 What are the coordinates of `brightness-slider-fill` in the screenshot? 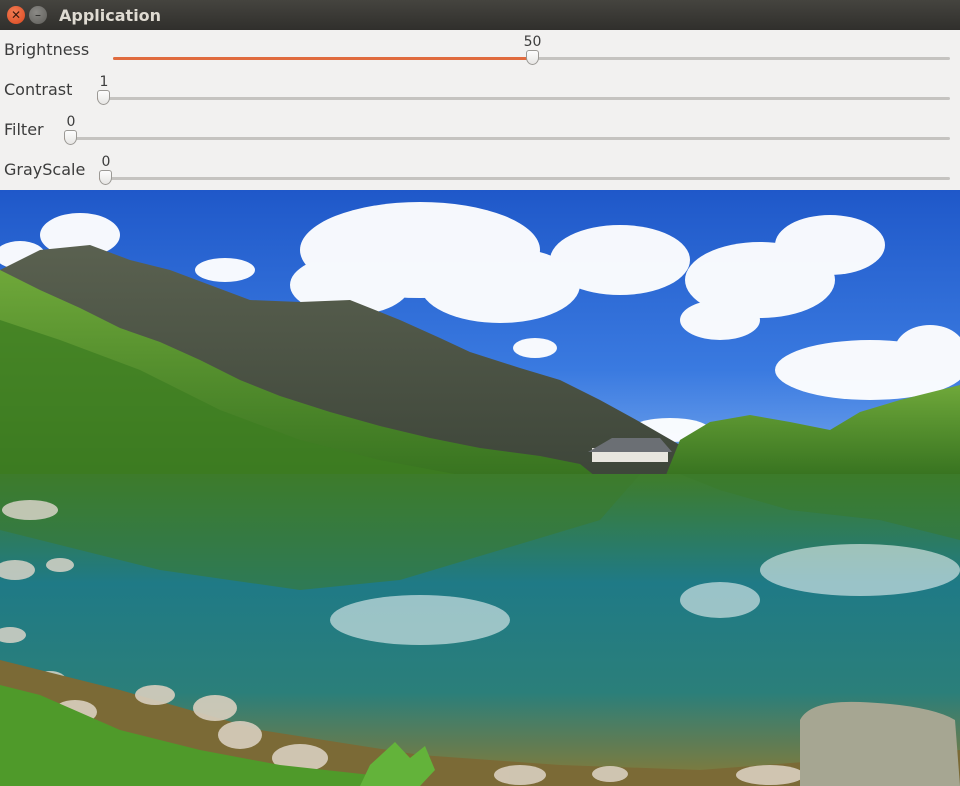 It's located at (322, 58).